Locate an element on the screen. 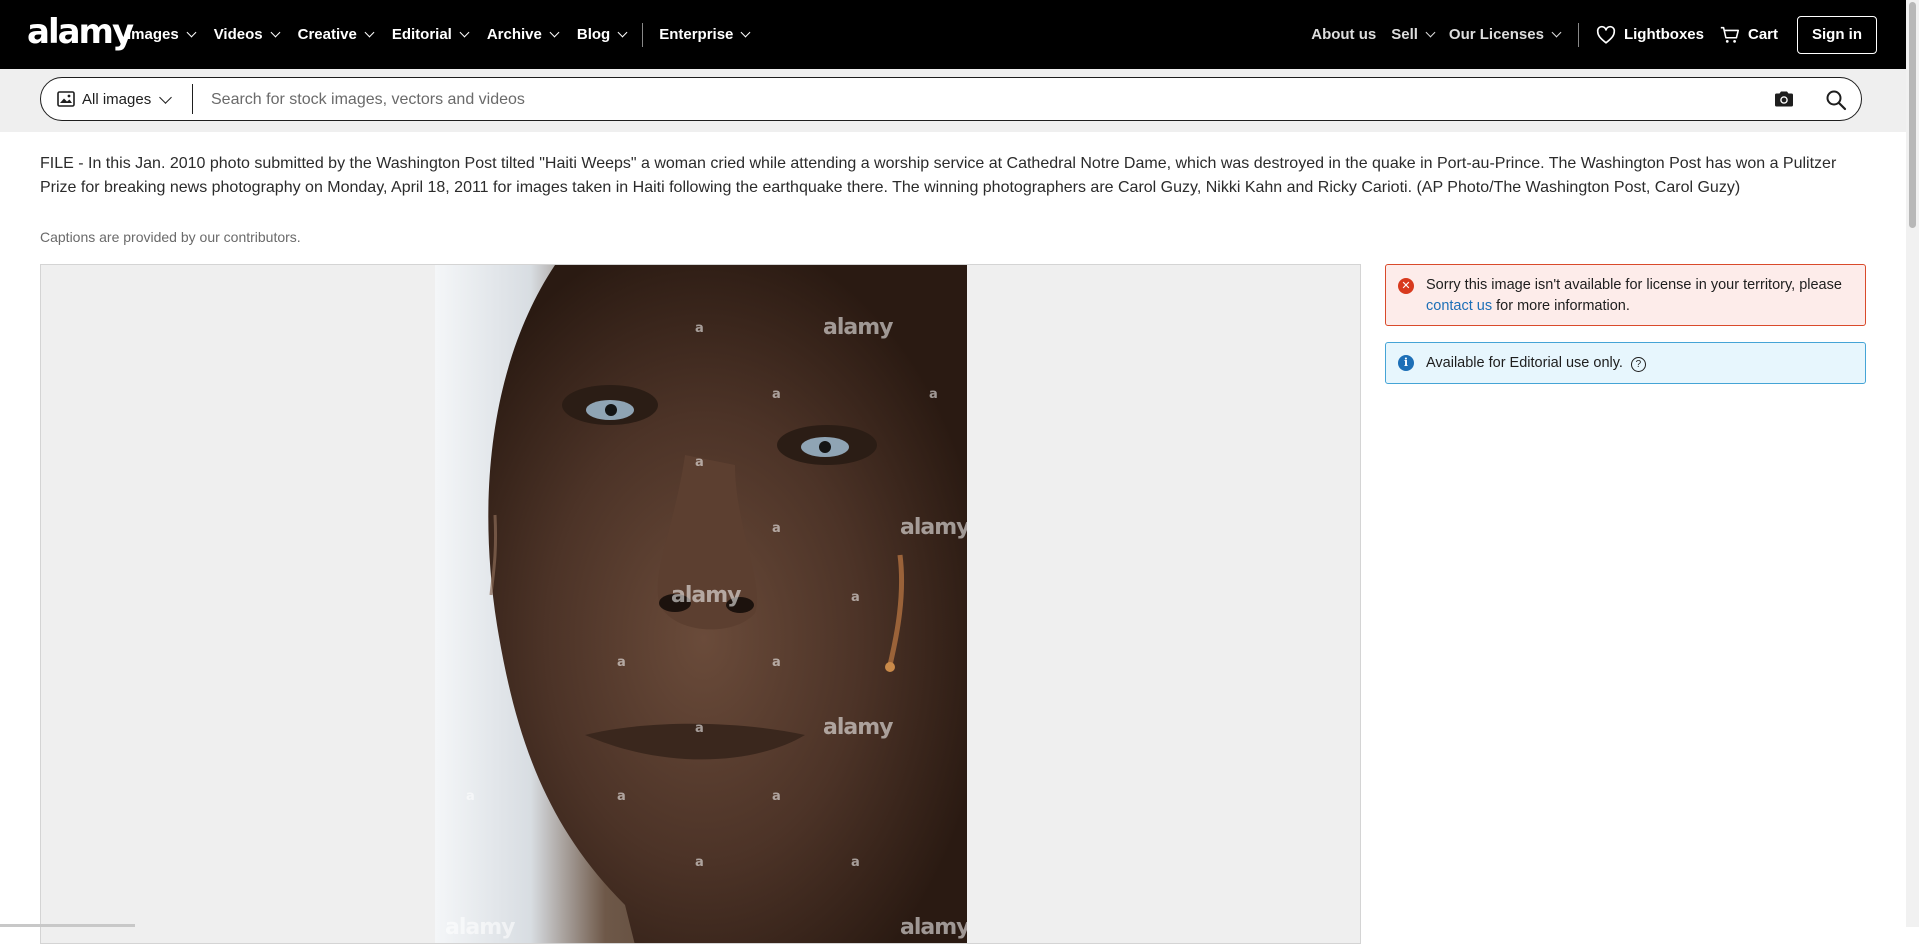  camera-icon is located at coordinates (1784, 99).